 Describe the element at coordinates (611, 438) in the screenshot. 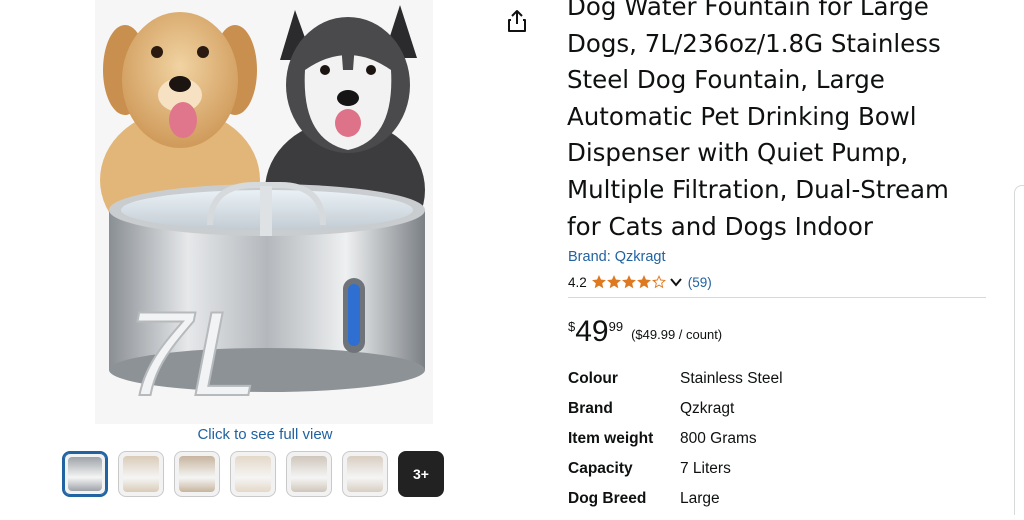

I see `spec-label: Item weight` at that location.